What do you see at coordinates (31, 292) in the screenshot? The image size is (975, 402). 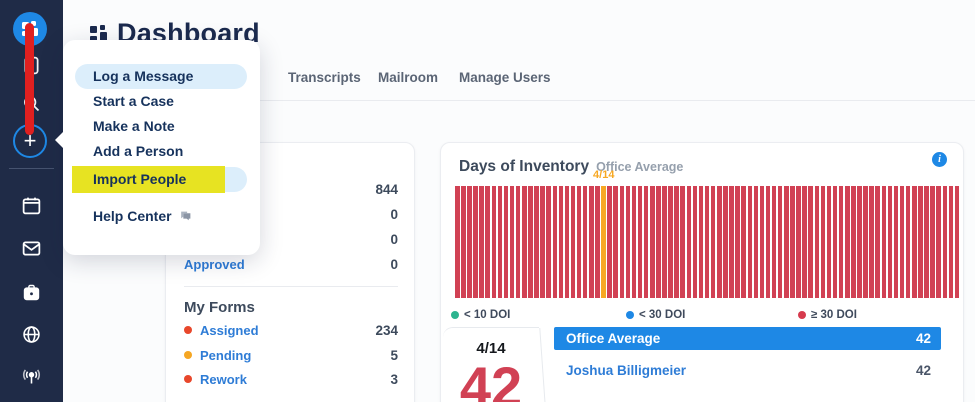 I see `briefcase-icon` at bounding box center [31, 292].